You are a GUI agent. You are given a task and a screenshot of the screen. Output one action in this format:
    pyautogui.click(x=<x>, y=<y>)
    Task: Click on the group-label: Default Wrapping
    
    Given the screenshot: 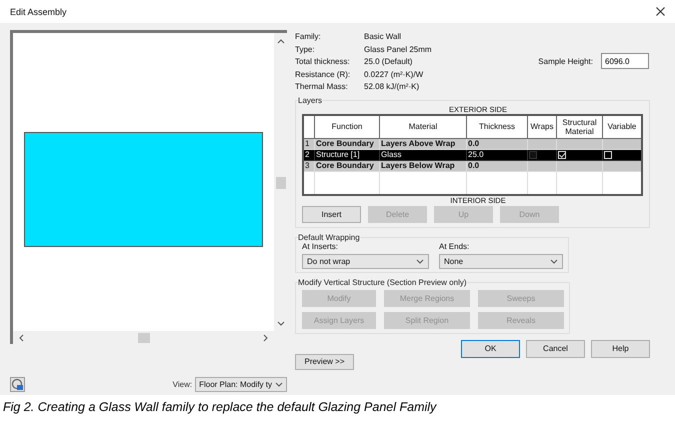 What is the action you would take?
    pyautogui.click(x=329, y=237)
    